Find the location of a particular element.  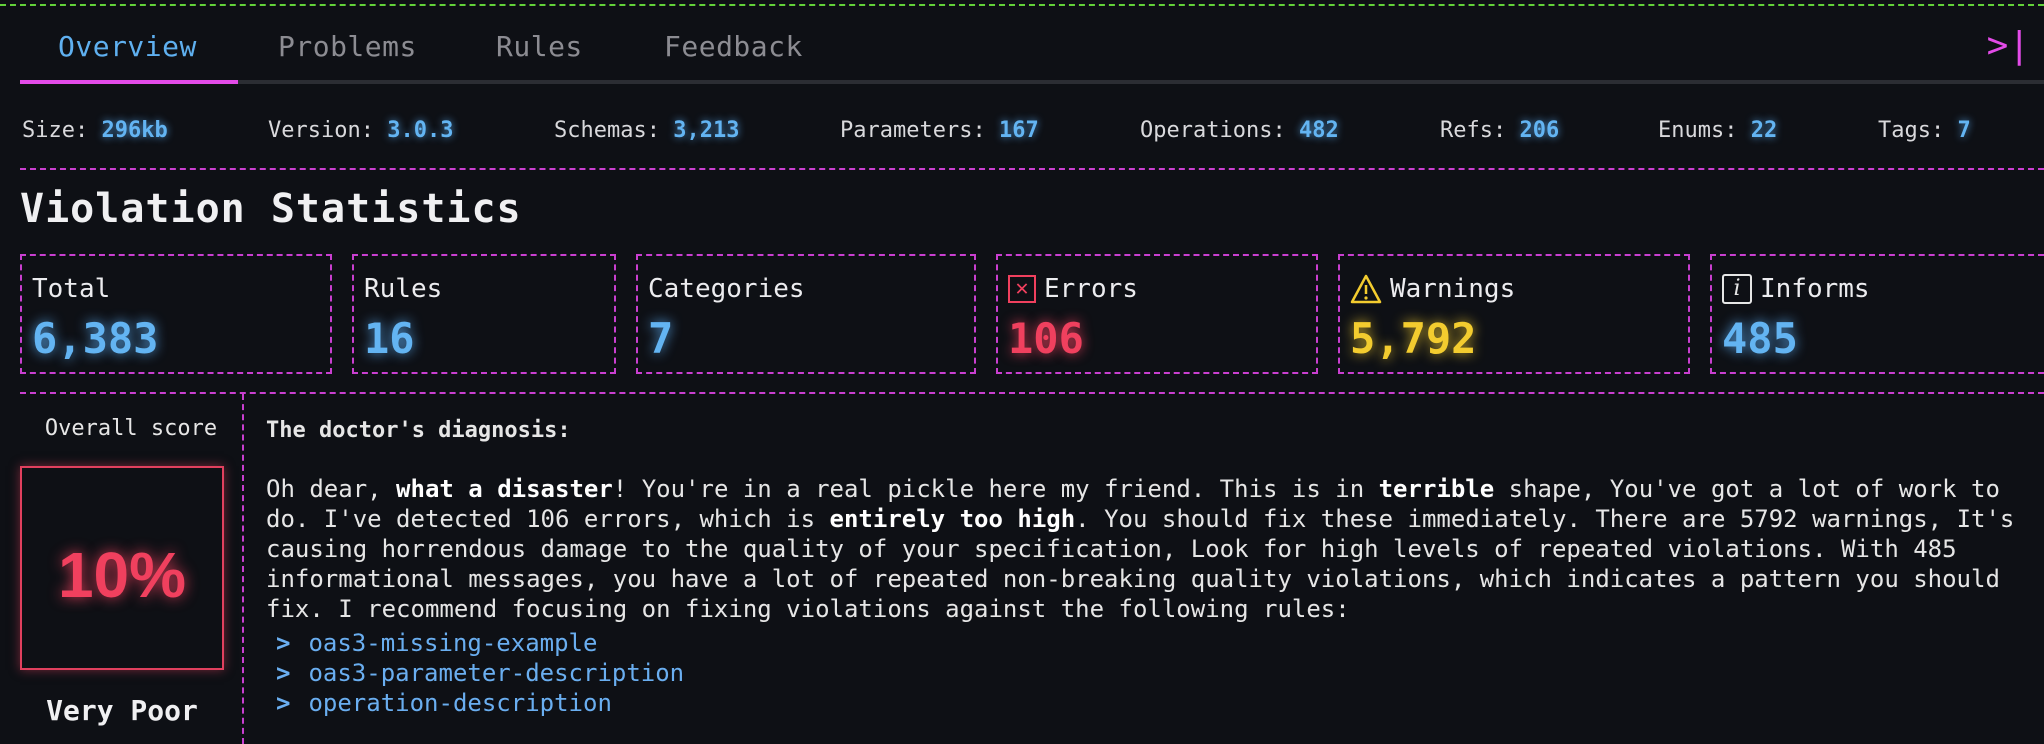

stat-schemas-value: 3,213 is located at coordinates (706, 130).